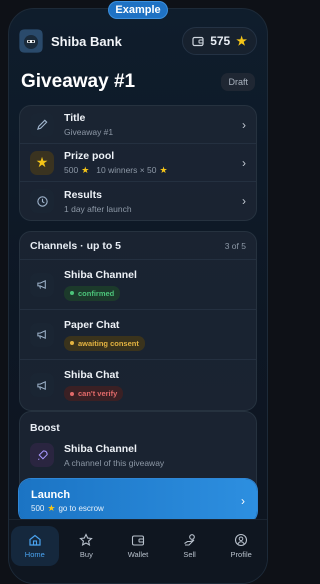 The image size is (320, 584). Describe the element at coordinates (51, 495) in the screenshot. I see `launch-label: Launch` at that location.